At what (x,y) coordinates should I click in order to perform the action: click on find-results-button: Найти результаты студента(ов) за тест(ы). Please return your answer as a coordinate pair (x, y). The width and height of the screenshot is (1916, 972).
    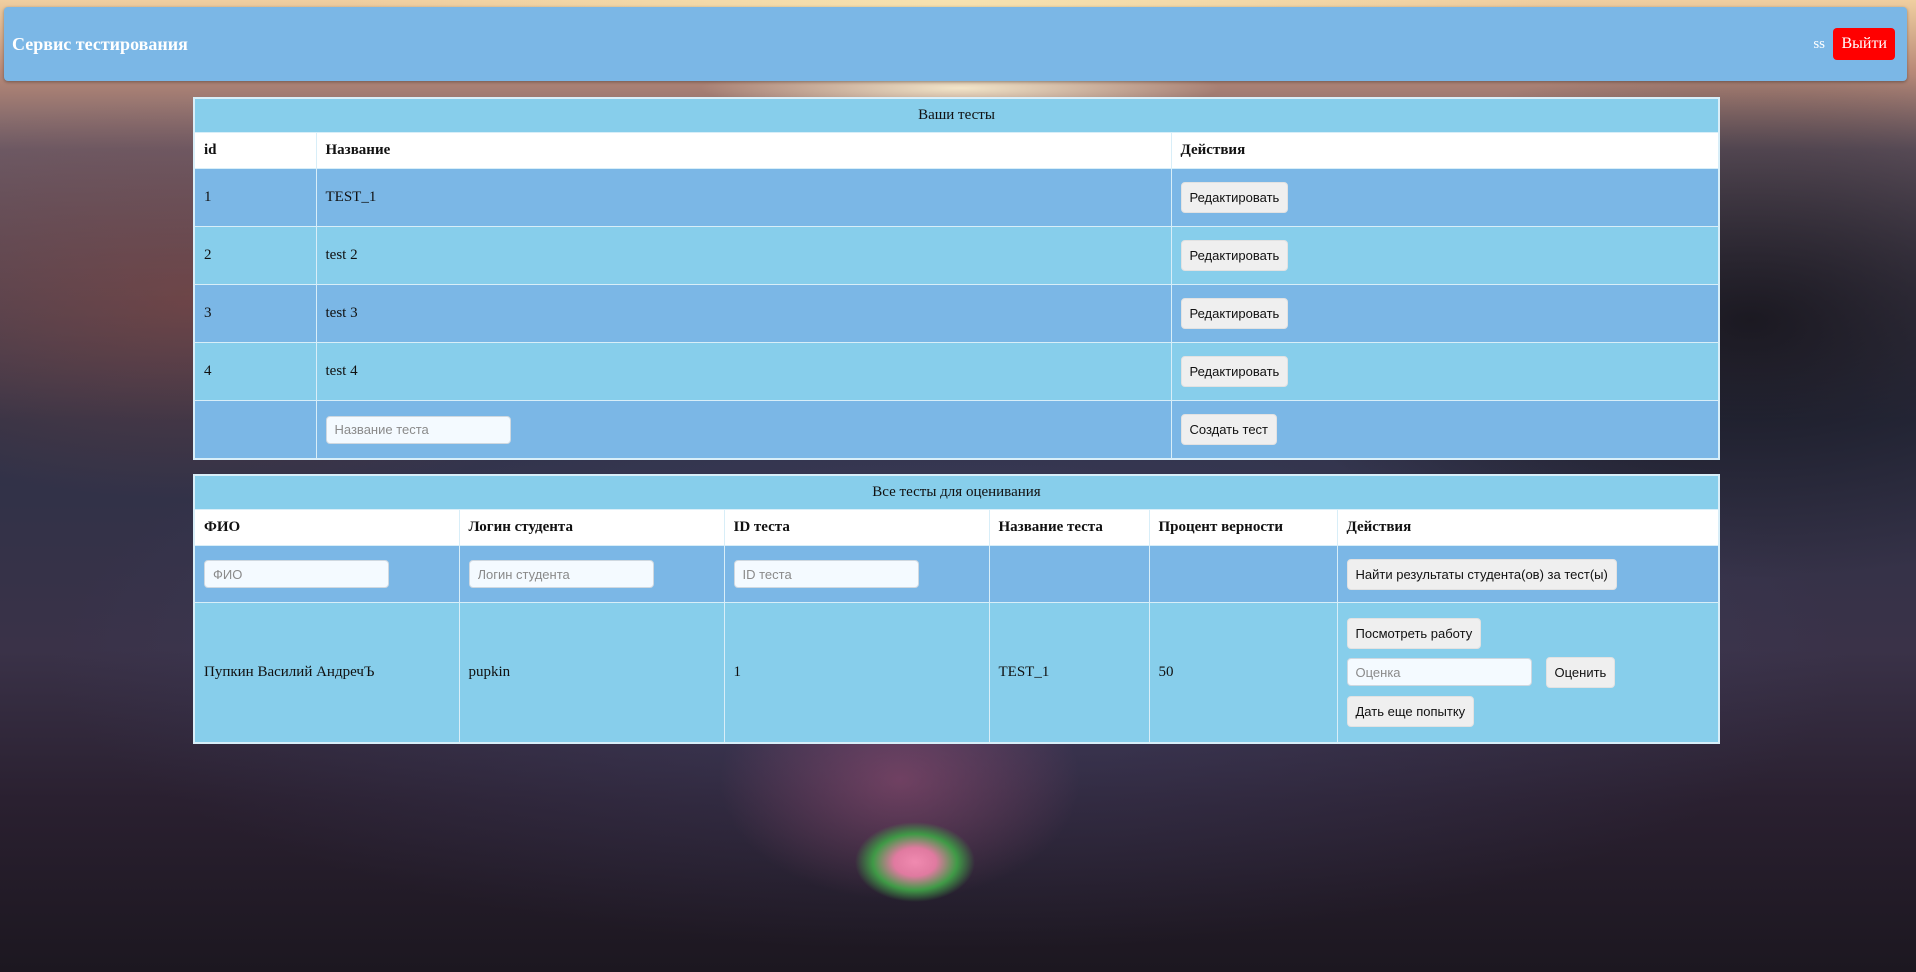
    Looking at the image, I should click on (1481, 574).